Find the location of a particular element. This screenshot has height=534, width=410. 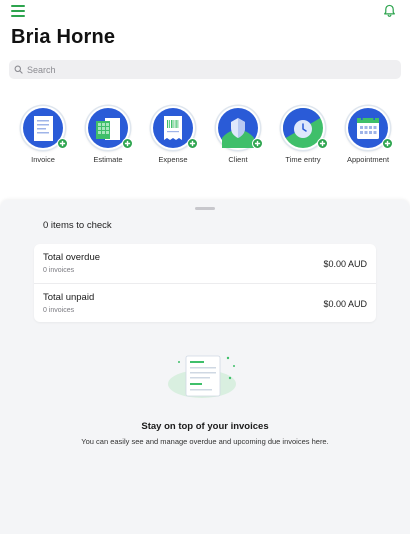

page-title: Bria Horne is located at coordinates (63, 37).